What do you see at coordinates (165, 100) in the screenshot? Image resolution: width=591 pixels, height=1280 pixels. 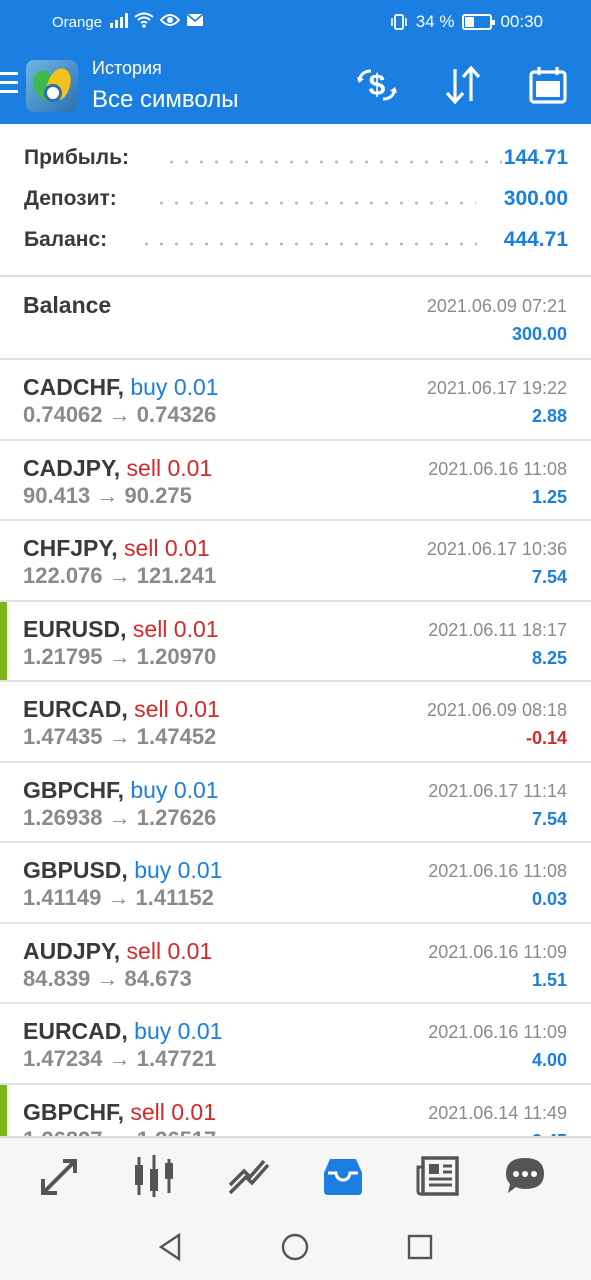 I see `symbol-filter: Все символы` at bounding box center [165, 100].